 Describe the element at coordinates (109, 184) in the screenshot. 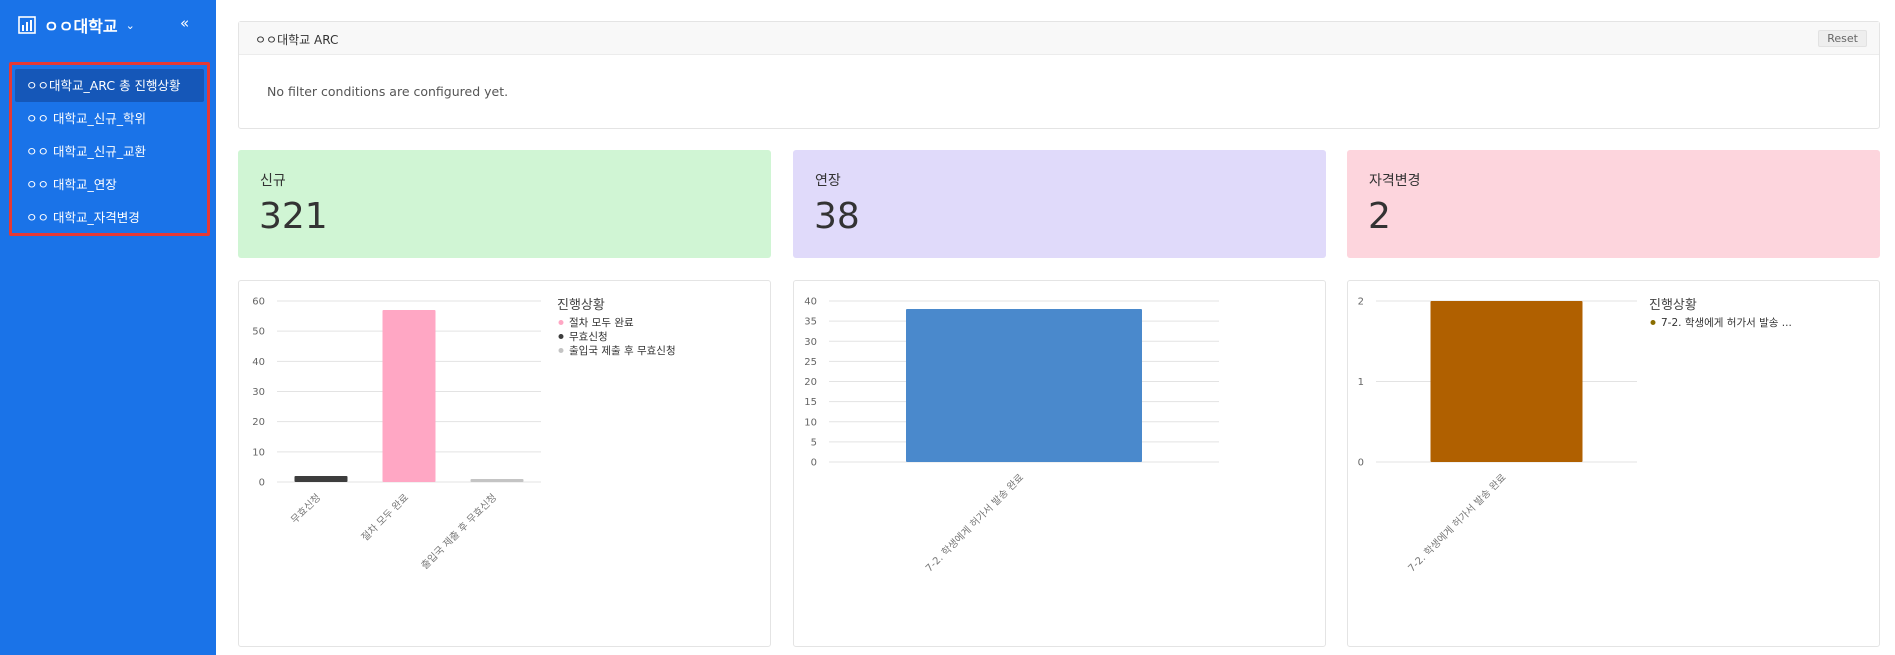

I see `menu-item-extension: ㅇㅇ 대학교_연장` at that location.